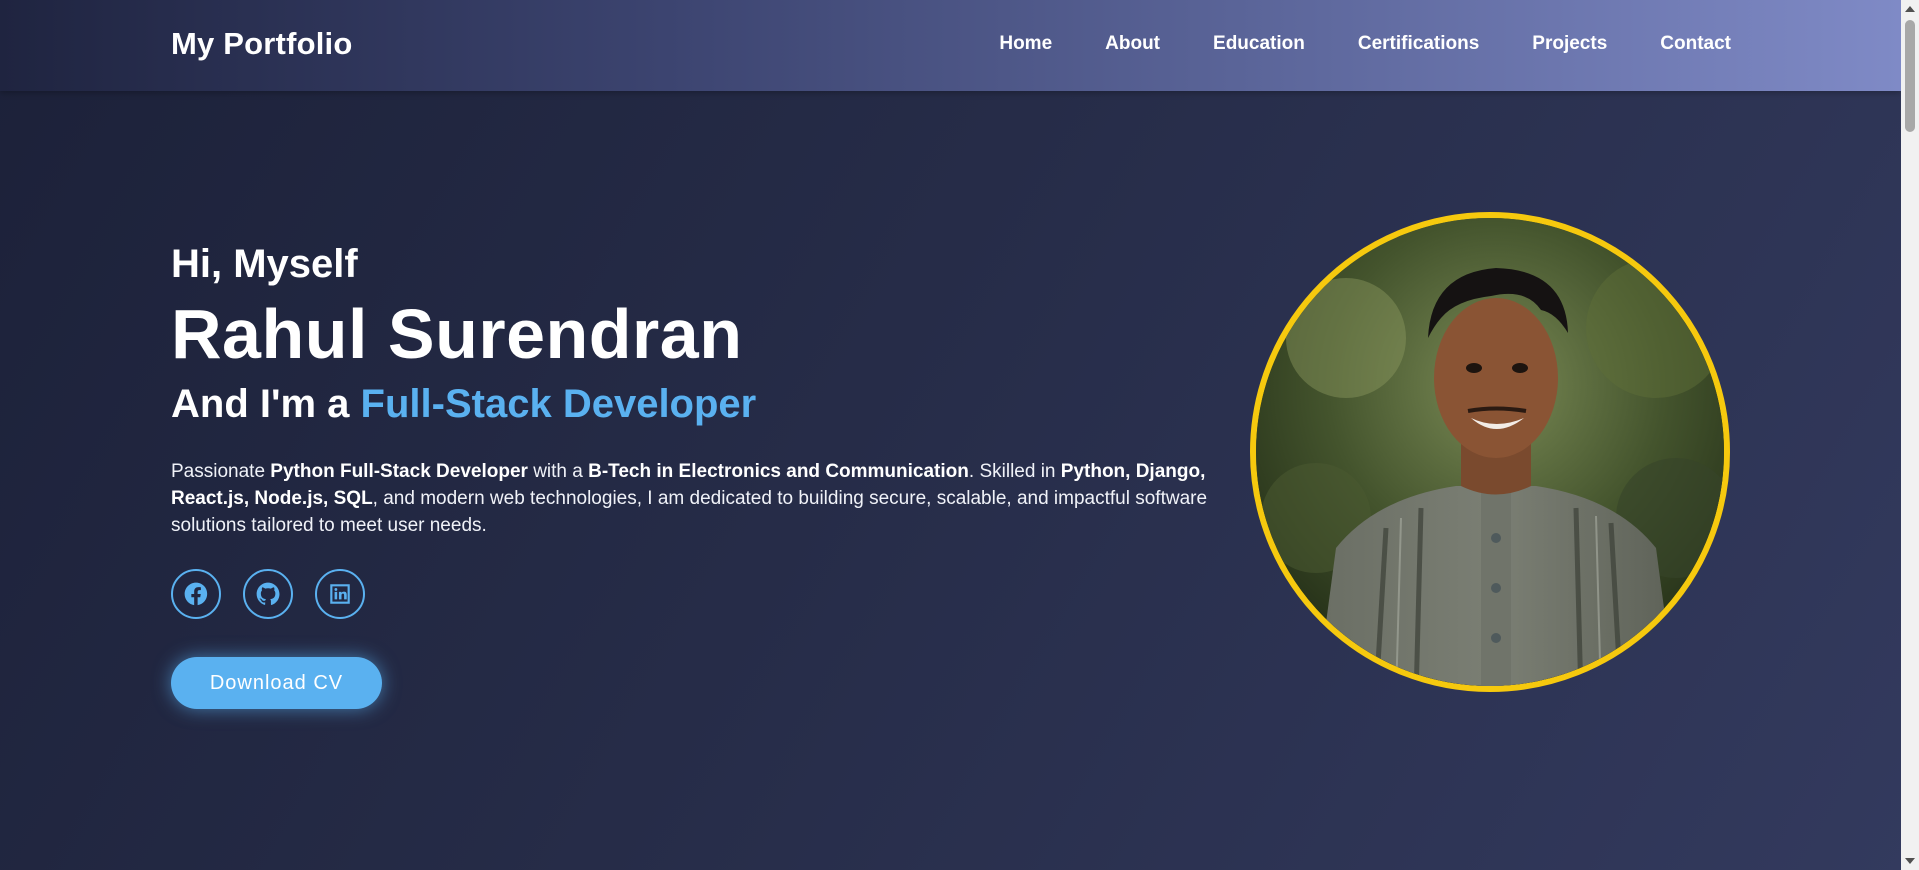  What do you see at coordinates (221, 471) in the screenshot?
I see `bio-text-1: Passionate` at bounding box center [221, 471].